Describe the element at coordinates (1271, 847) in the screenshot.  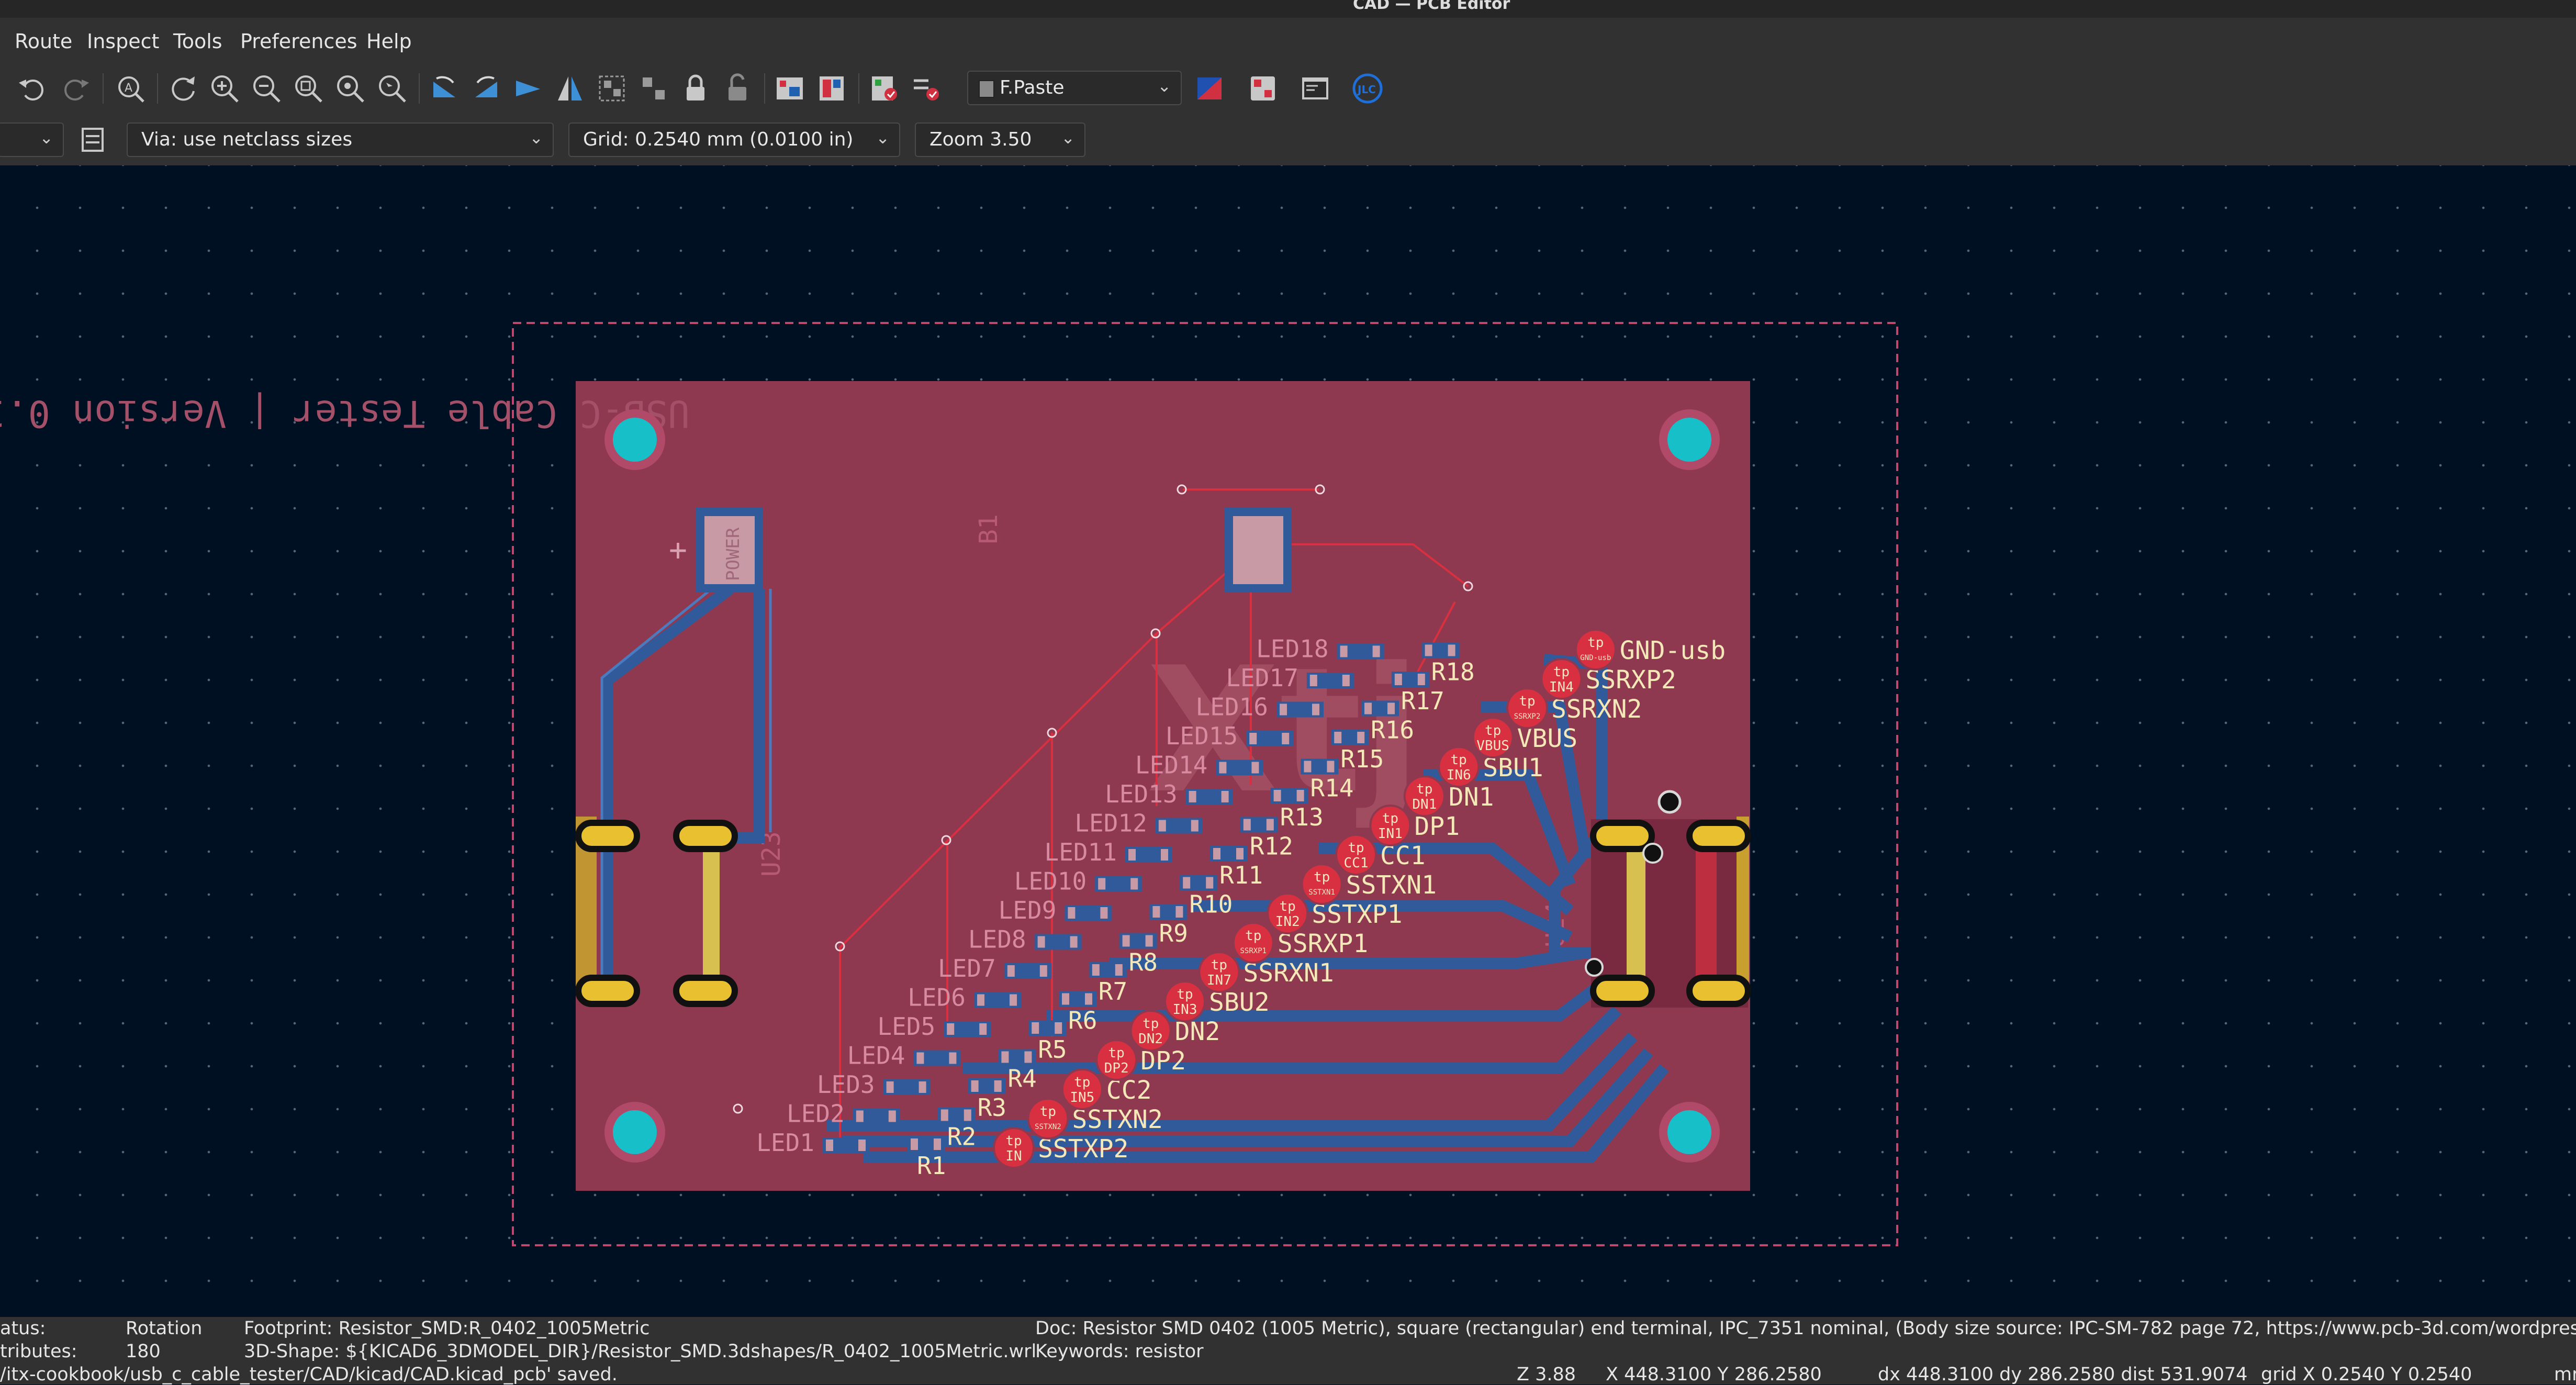
I see `resistor-label: R12` at that location.